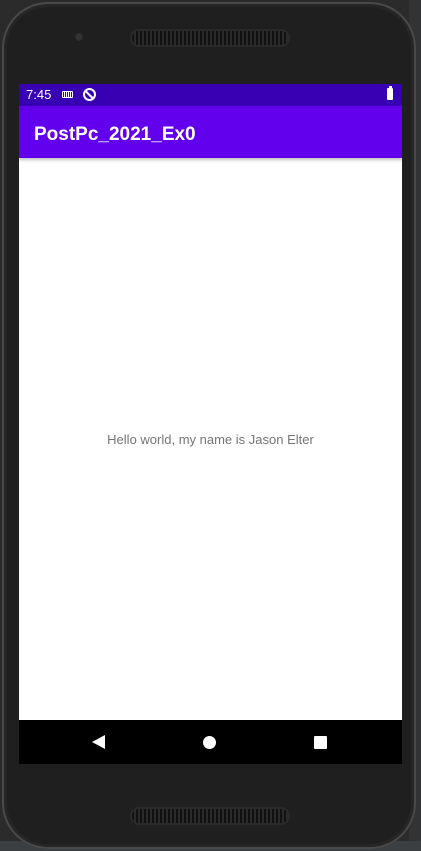 The width and height of the screenshot is (421, 851). What do you see at coordinates (89, 94) in the screenshot?
I see `do-not-disturb-icon` at bounding box center [89, 94].